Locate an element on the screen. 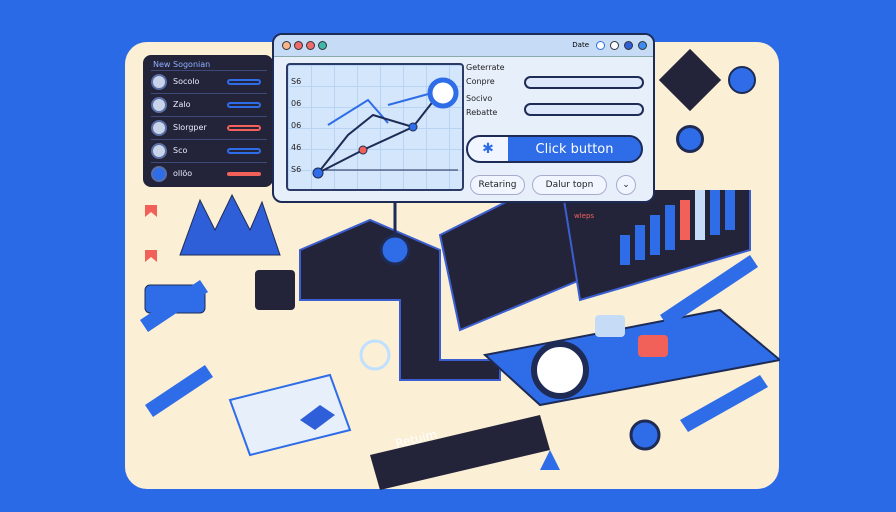 The height and width of the screenshot is (512, 896). sidebar-item-label: Socolo is located at coordinates (186, 81).